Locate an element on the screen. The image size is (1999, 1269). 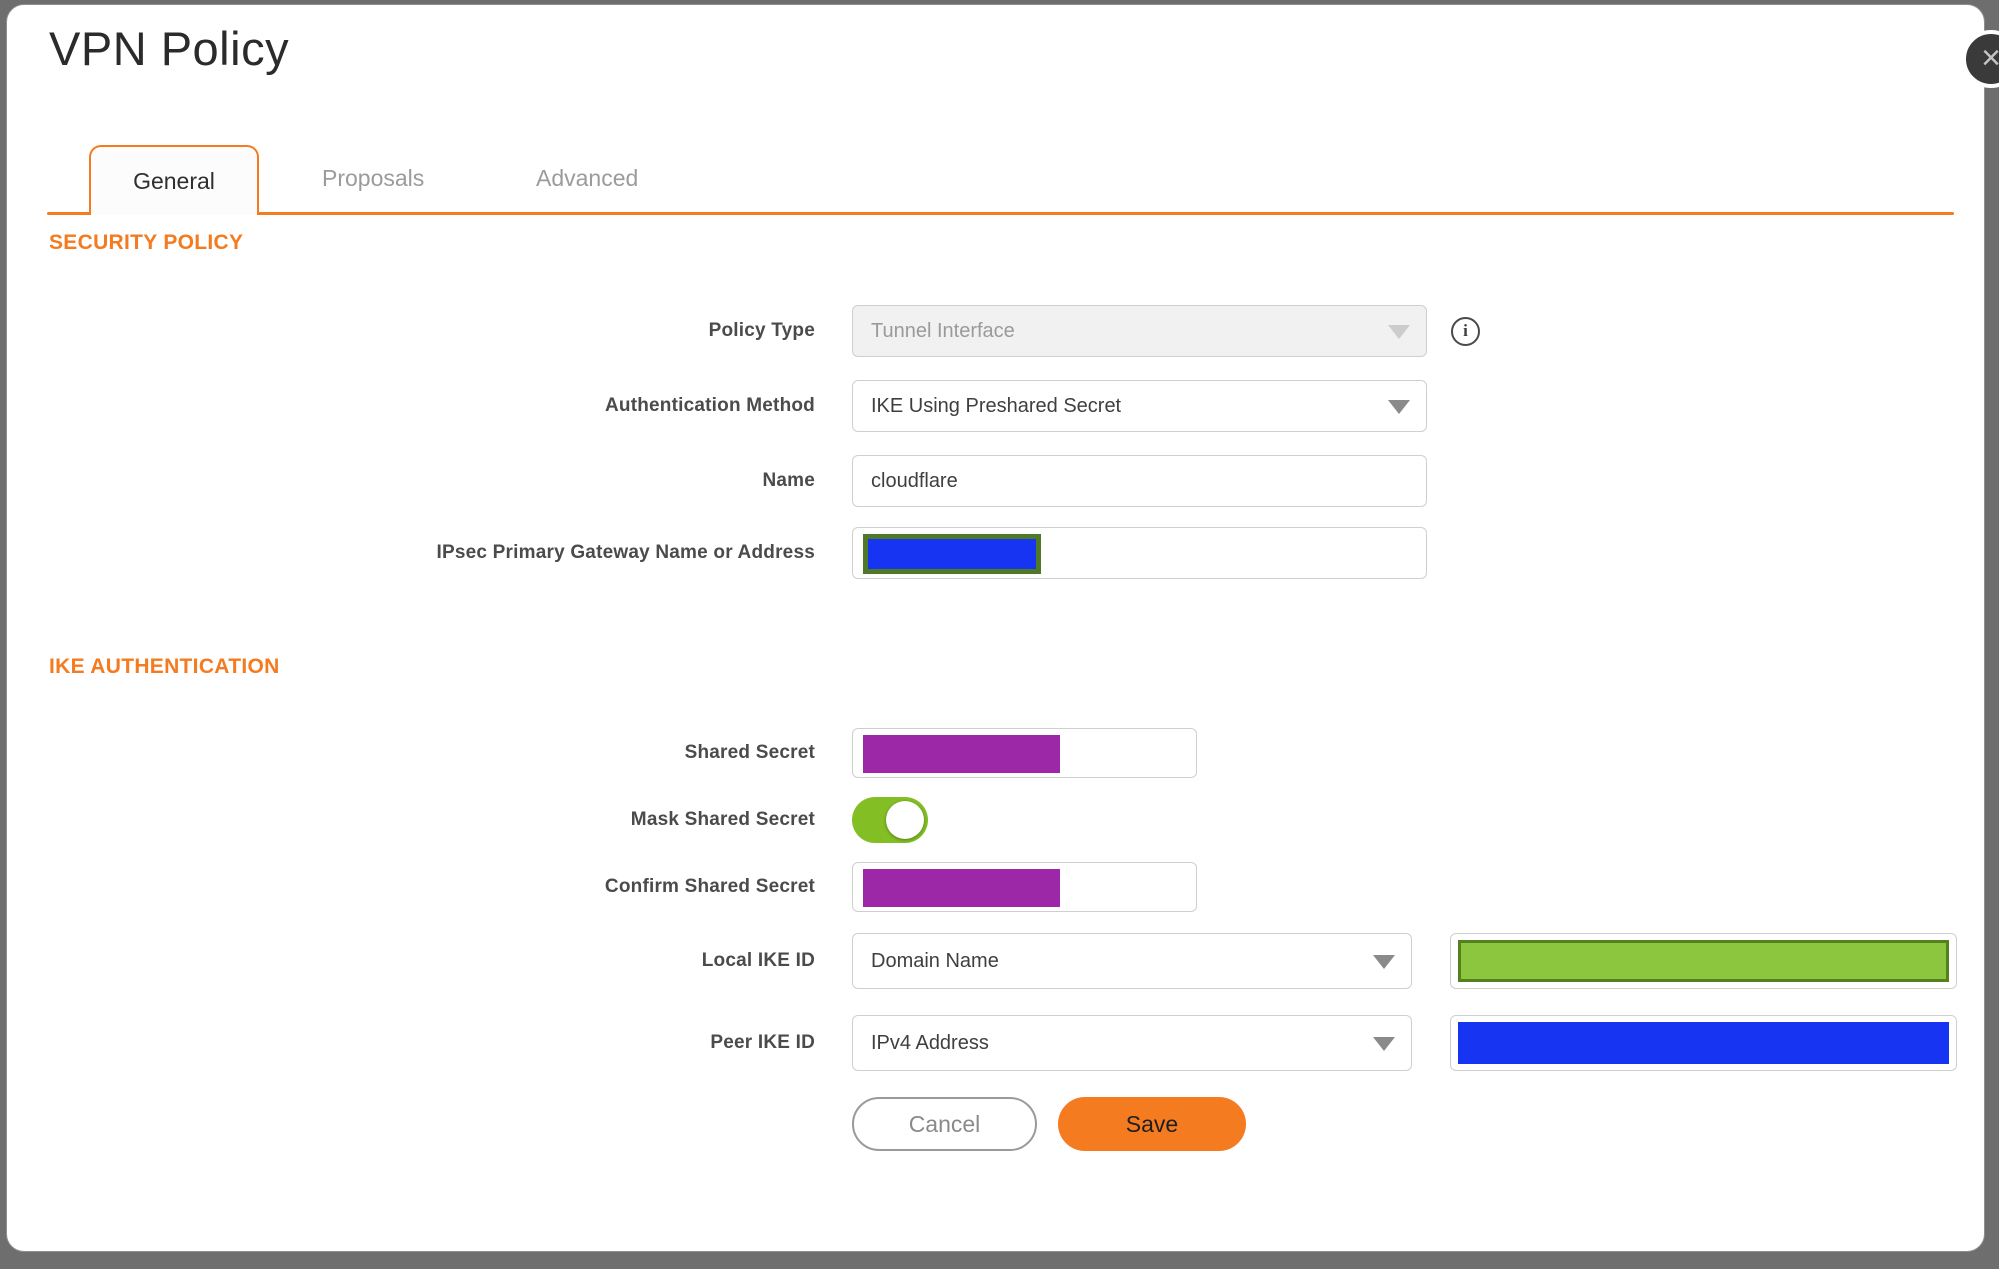
tab-general-label: General is located at coordinates (174, 180).